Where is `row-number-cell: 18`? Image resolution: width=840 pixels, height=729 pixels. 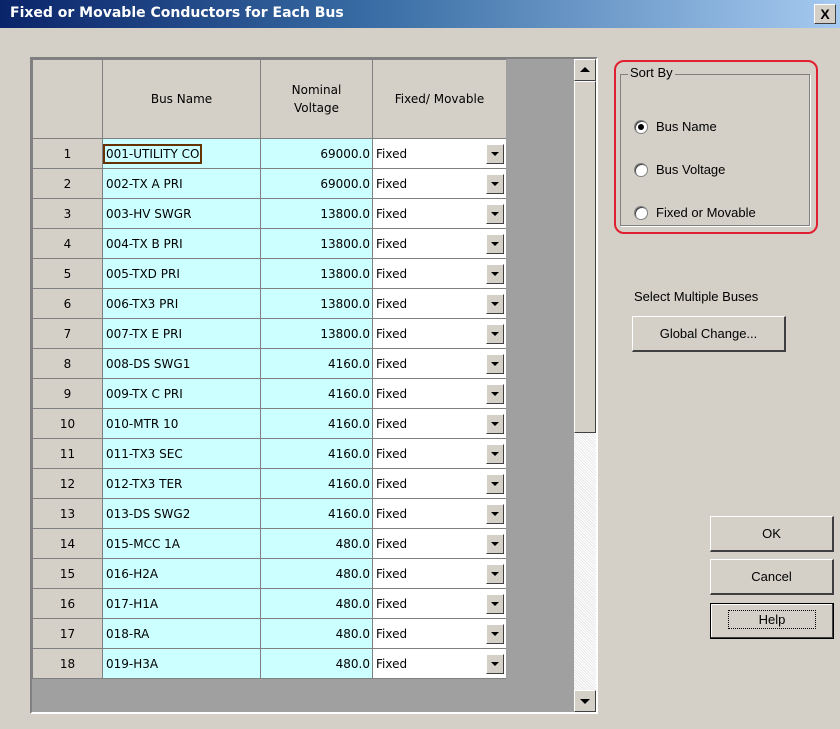
row-number-cell: 18 is located at coordinates (67, 663).